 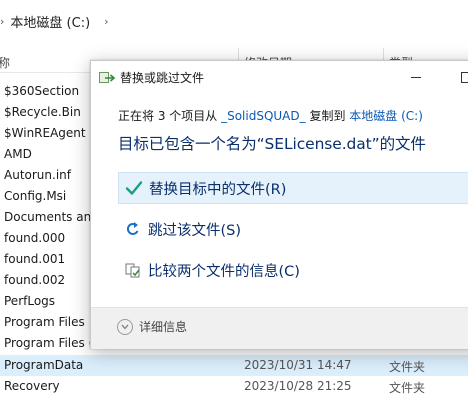 What do you see at coordinates (45, 133) in the screenshot?
I see `file-name: $WinREAgent` at bounding box center [45, 133].